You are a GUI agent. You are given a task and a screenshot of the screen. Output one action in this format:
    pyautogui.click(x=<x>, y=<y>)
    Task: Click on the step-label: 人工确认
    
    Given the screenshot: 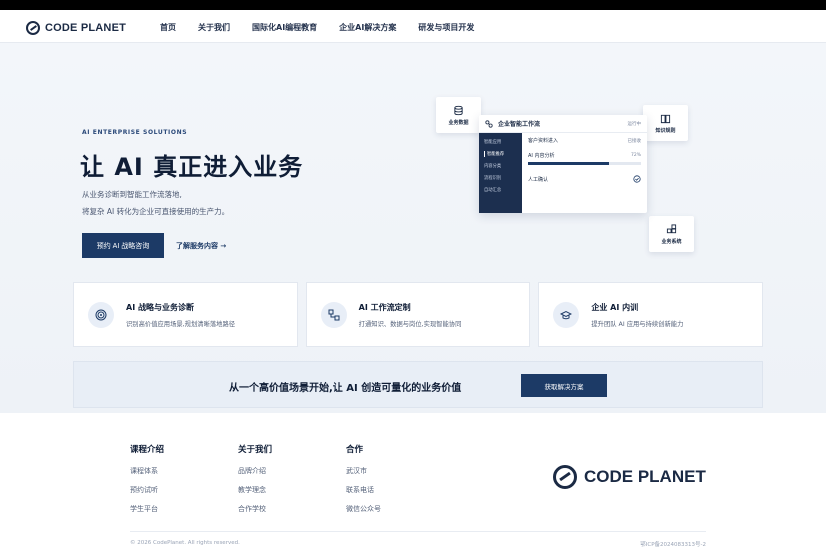 What is the action you would take?
    pyautogui.click(x=538, y=179)
    